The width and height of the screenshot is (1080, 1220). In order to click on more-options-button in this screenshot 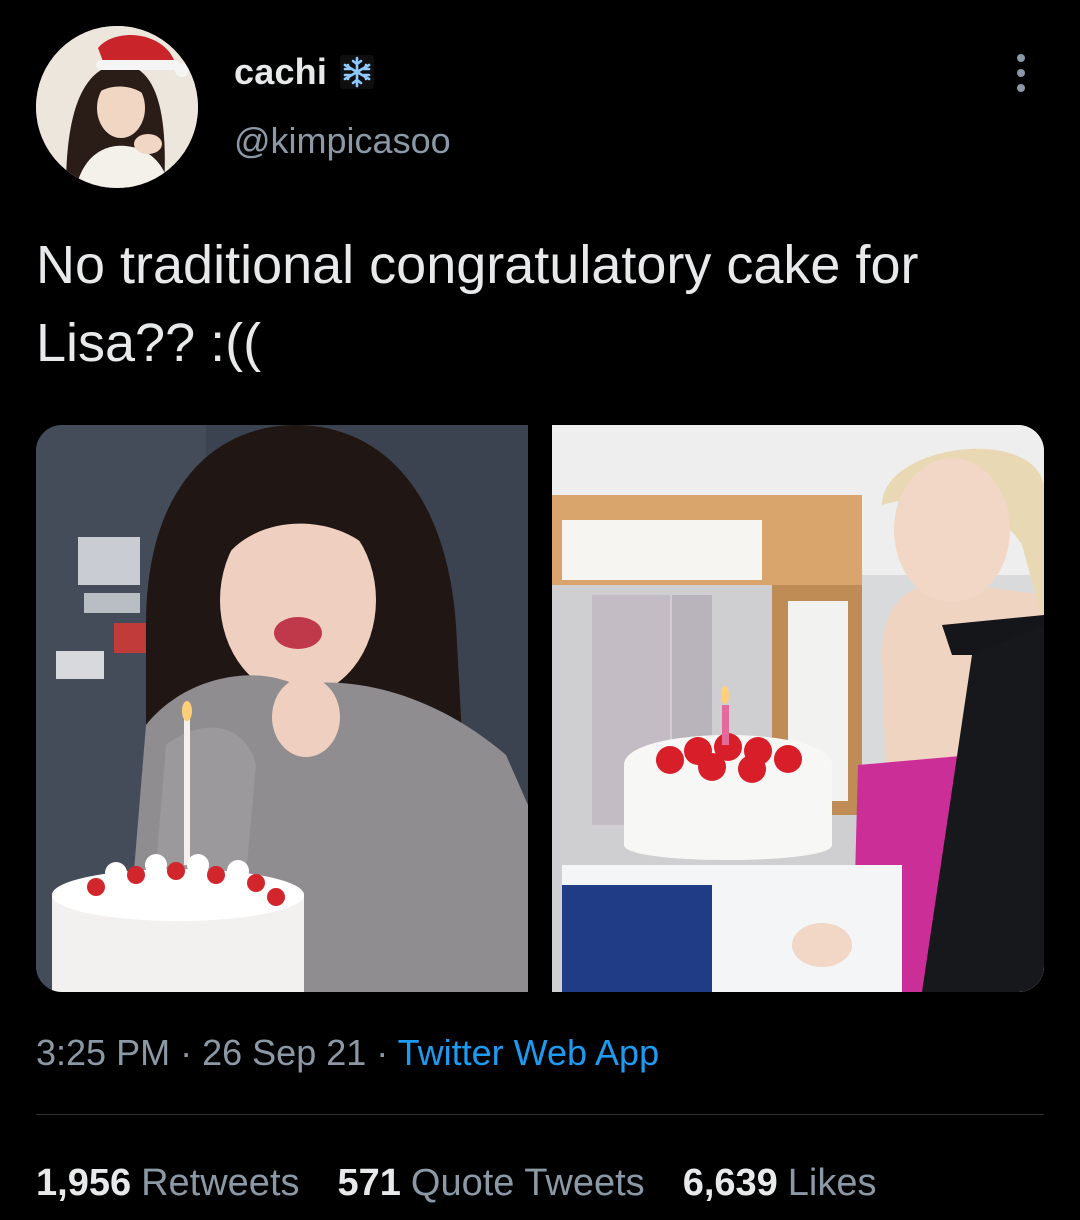, I will do `click(1021, 73)`.